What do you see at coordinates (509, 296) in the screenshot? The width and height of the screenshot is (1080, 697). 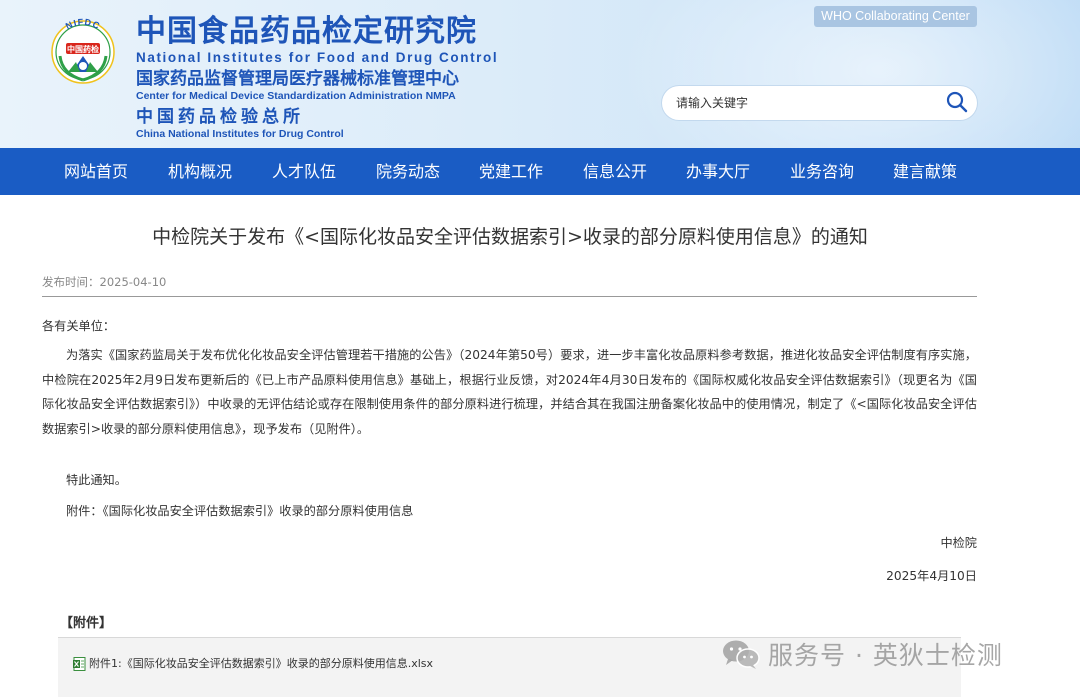 I see `title-divider` at bounding box center [509, 296].